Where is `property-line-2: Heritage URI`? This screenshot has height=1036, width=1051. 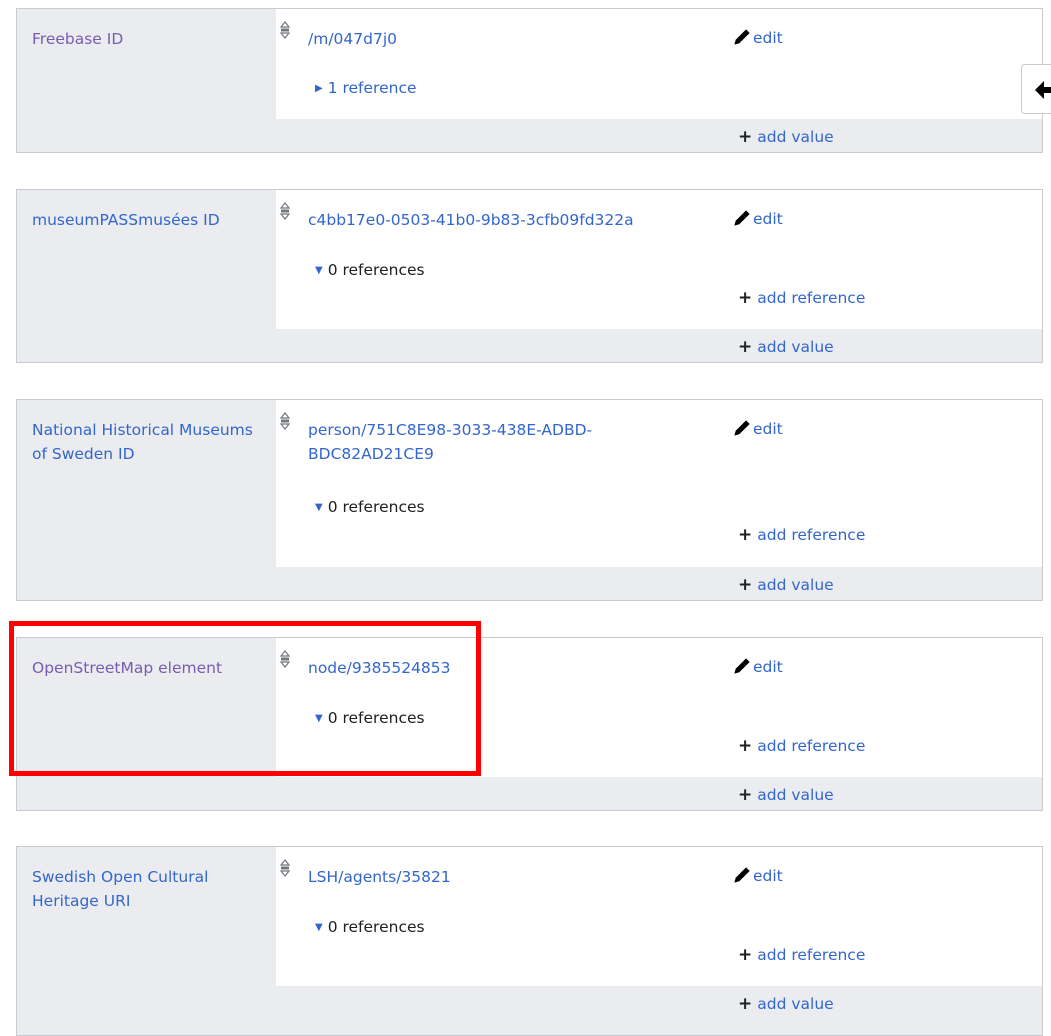
property-line-2: Heritage URI is located at coordinates (81, 901).